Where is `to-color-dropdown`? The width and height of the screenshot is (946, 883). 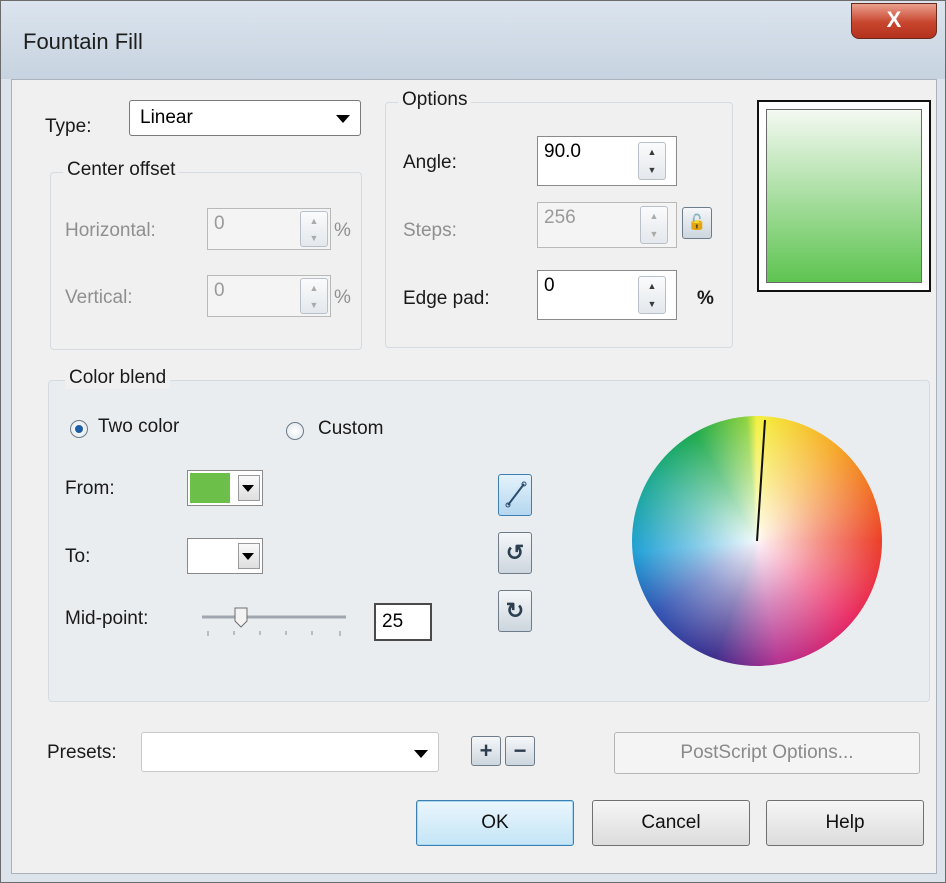 to-color-dropdown is located at coordinates (249, 556).